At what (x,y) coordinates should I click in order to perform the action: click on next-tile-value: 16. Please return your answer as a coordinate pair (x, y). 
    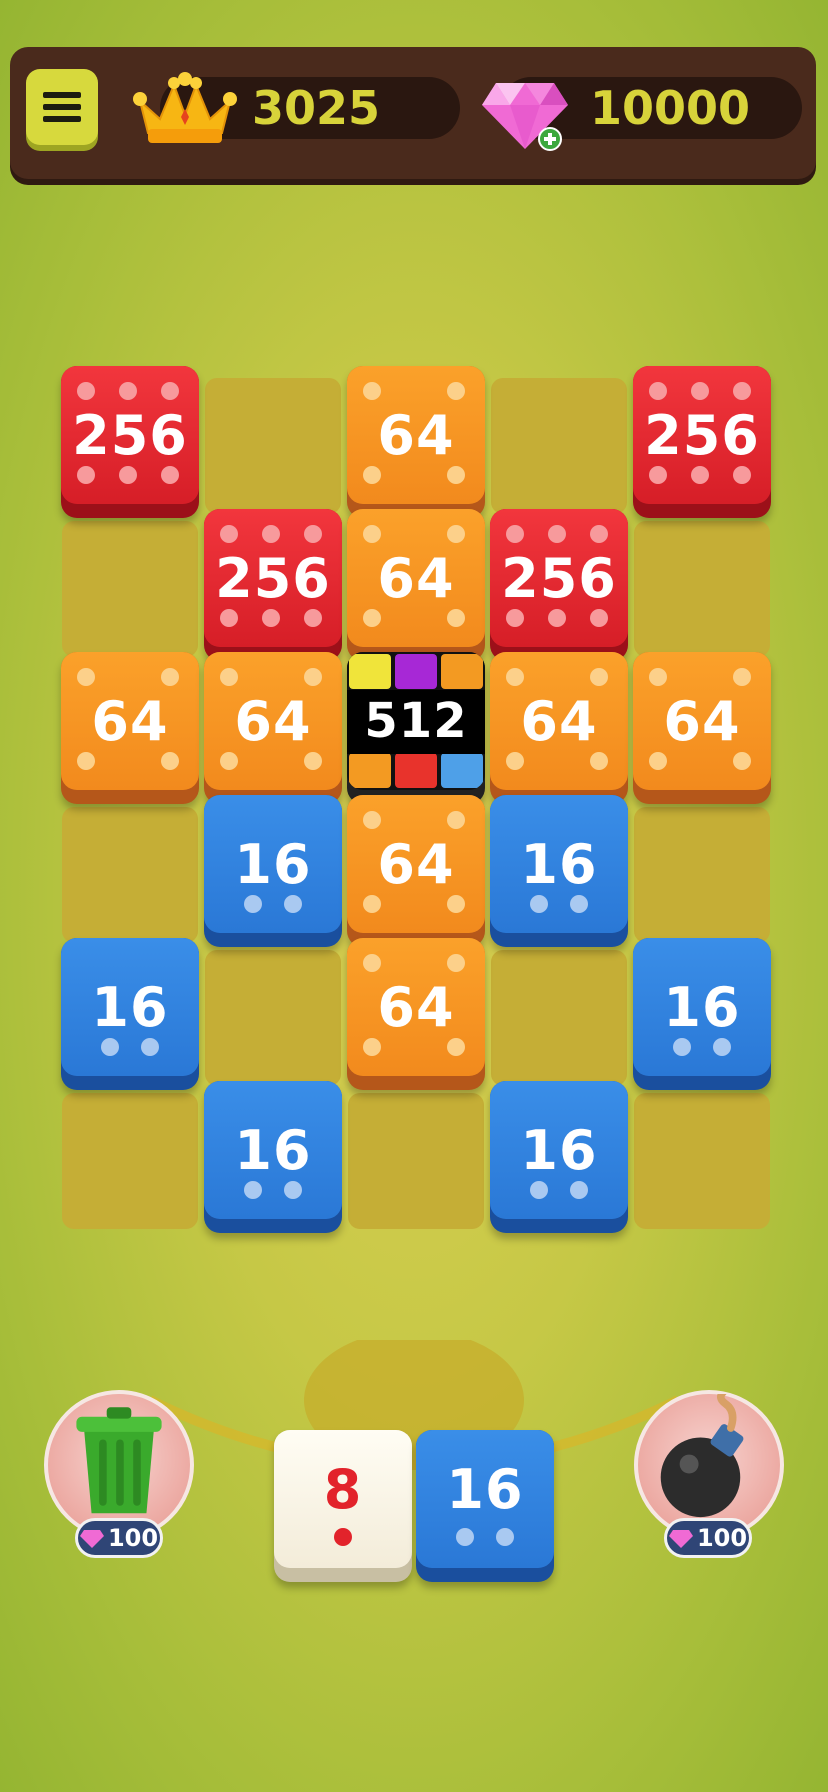
    Looking at the image, I should click on (485, 1489).